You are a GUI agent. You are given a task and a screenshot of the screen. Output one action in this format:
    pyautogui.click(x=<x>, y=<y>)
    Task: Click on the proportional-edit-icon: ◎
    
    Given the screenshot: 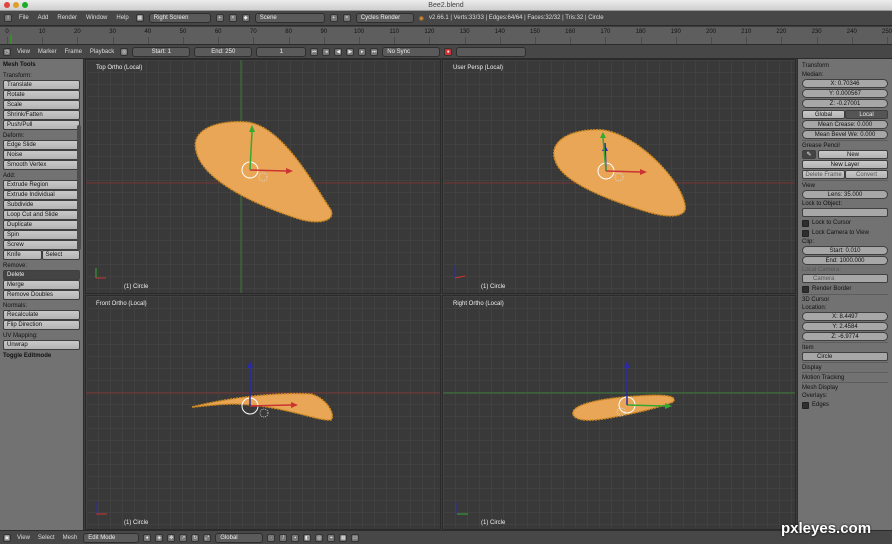 What is the action you would take?
    pyautogui.click(x=319, y=537)
    